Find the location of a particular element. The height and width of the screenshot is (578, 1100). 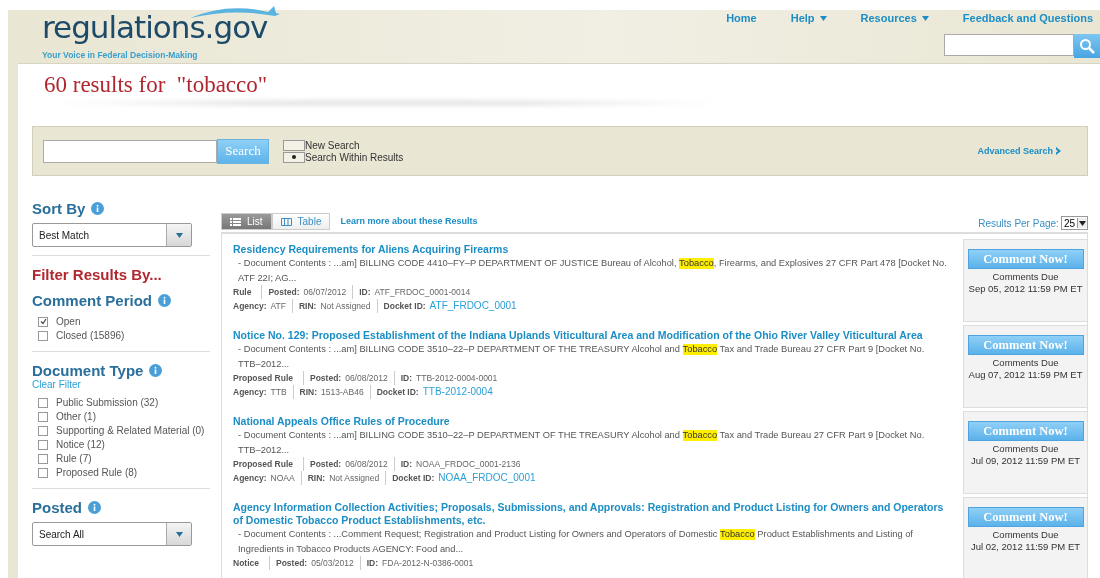

meta-value: Not Assigned is located at coordinates (354, 478).